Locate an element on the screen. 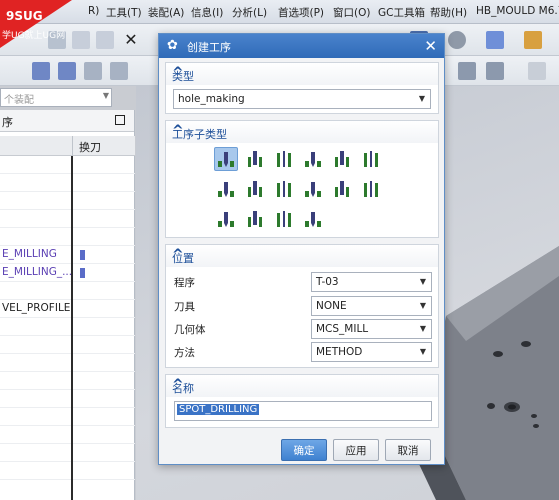 The image size is (559, 500). type-select: hole_making ▼ is located at coordinates (302, 99).